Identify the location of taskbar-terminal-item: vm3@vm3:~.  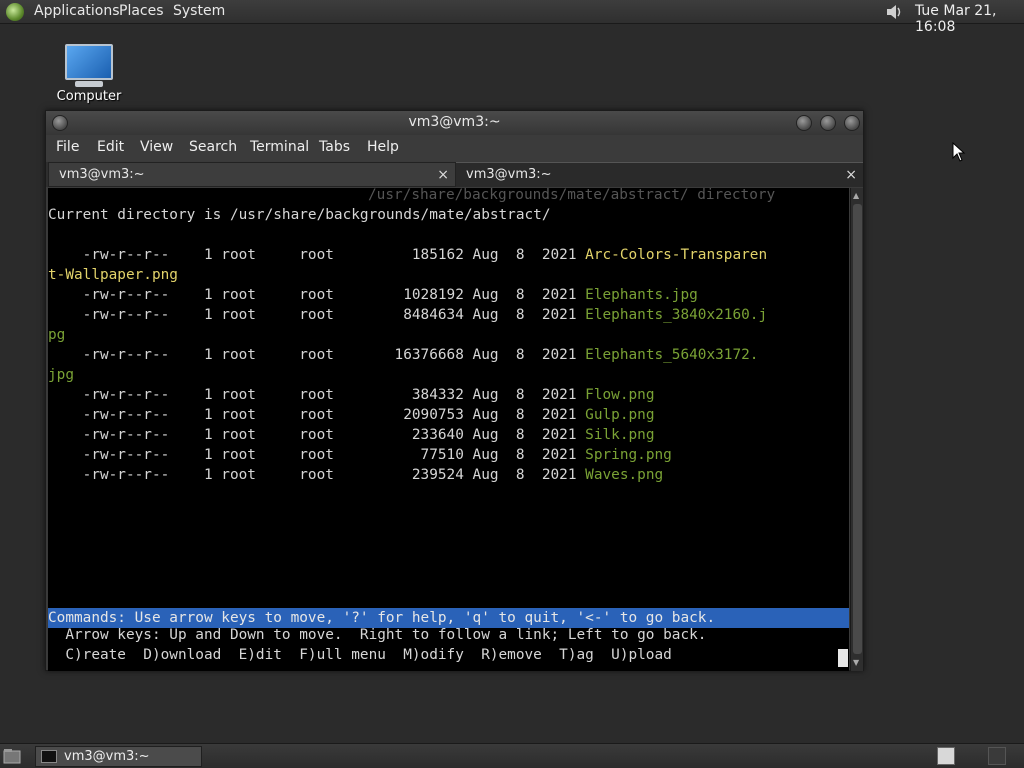
(118, 756).